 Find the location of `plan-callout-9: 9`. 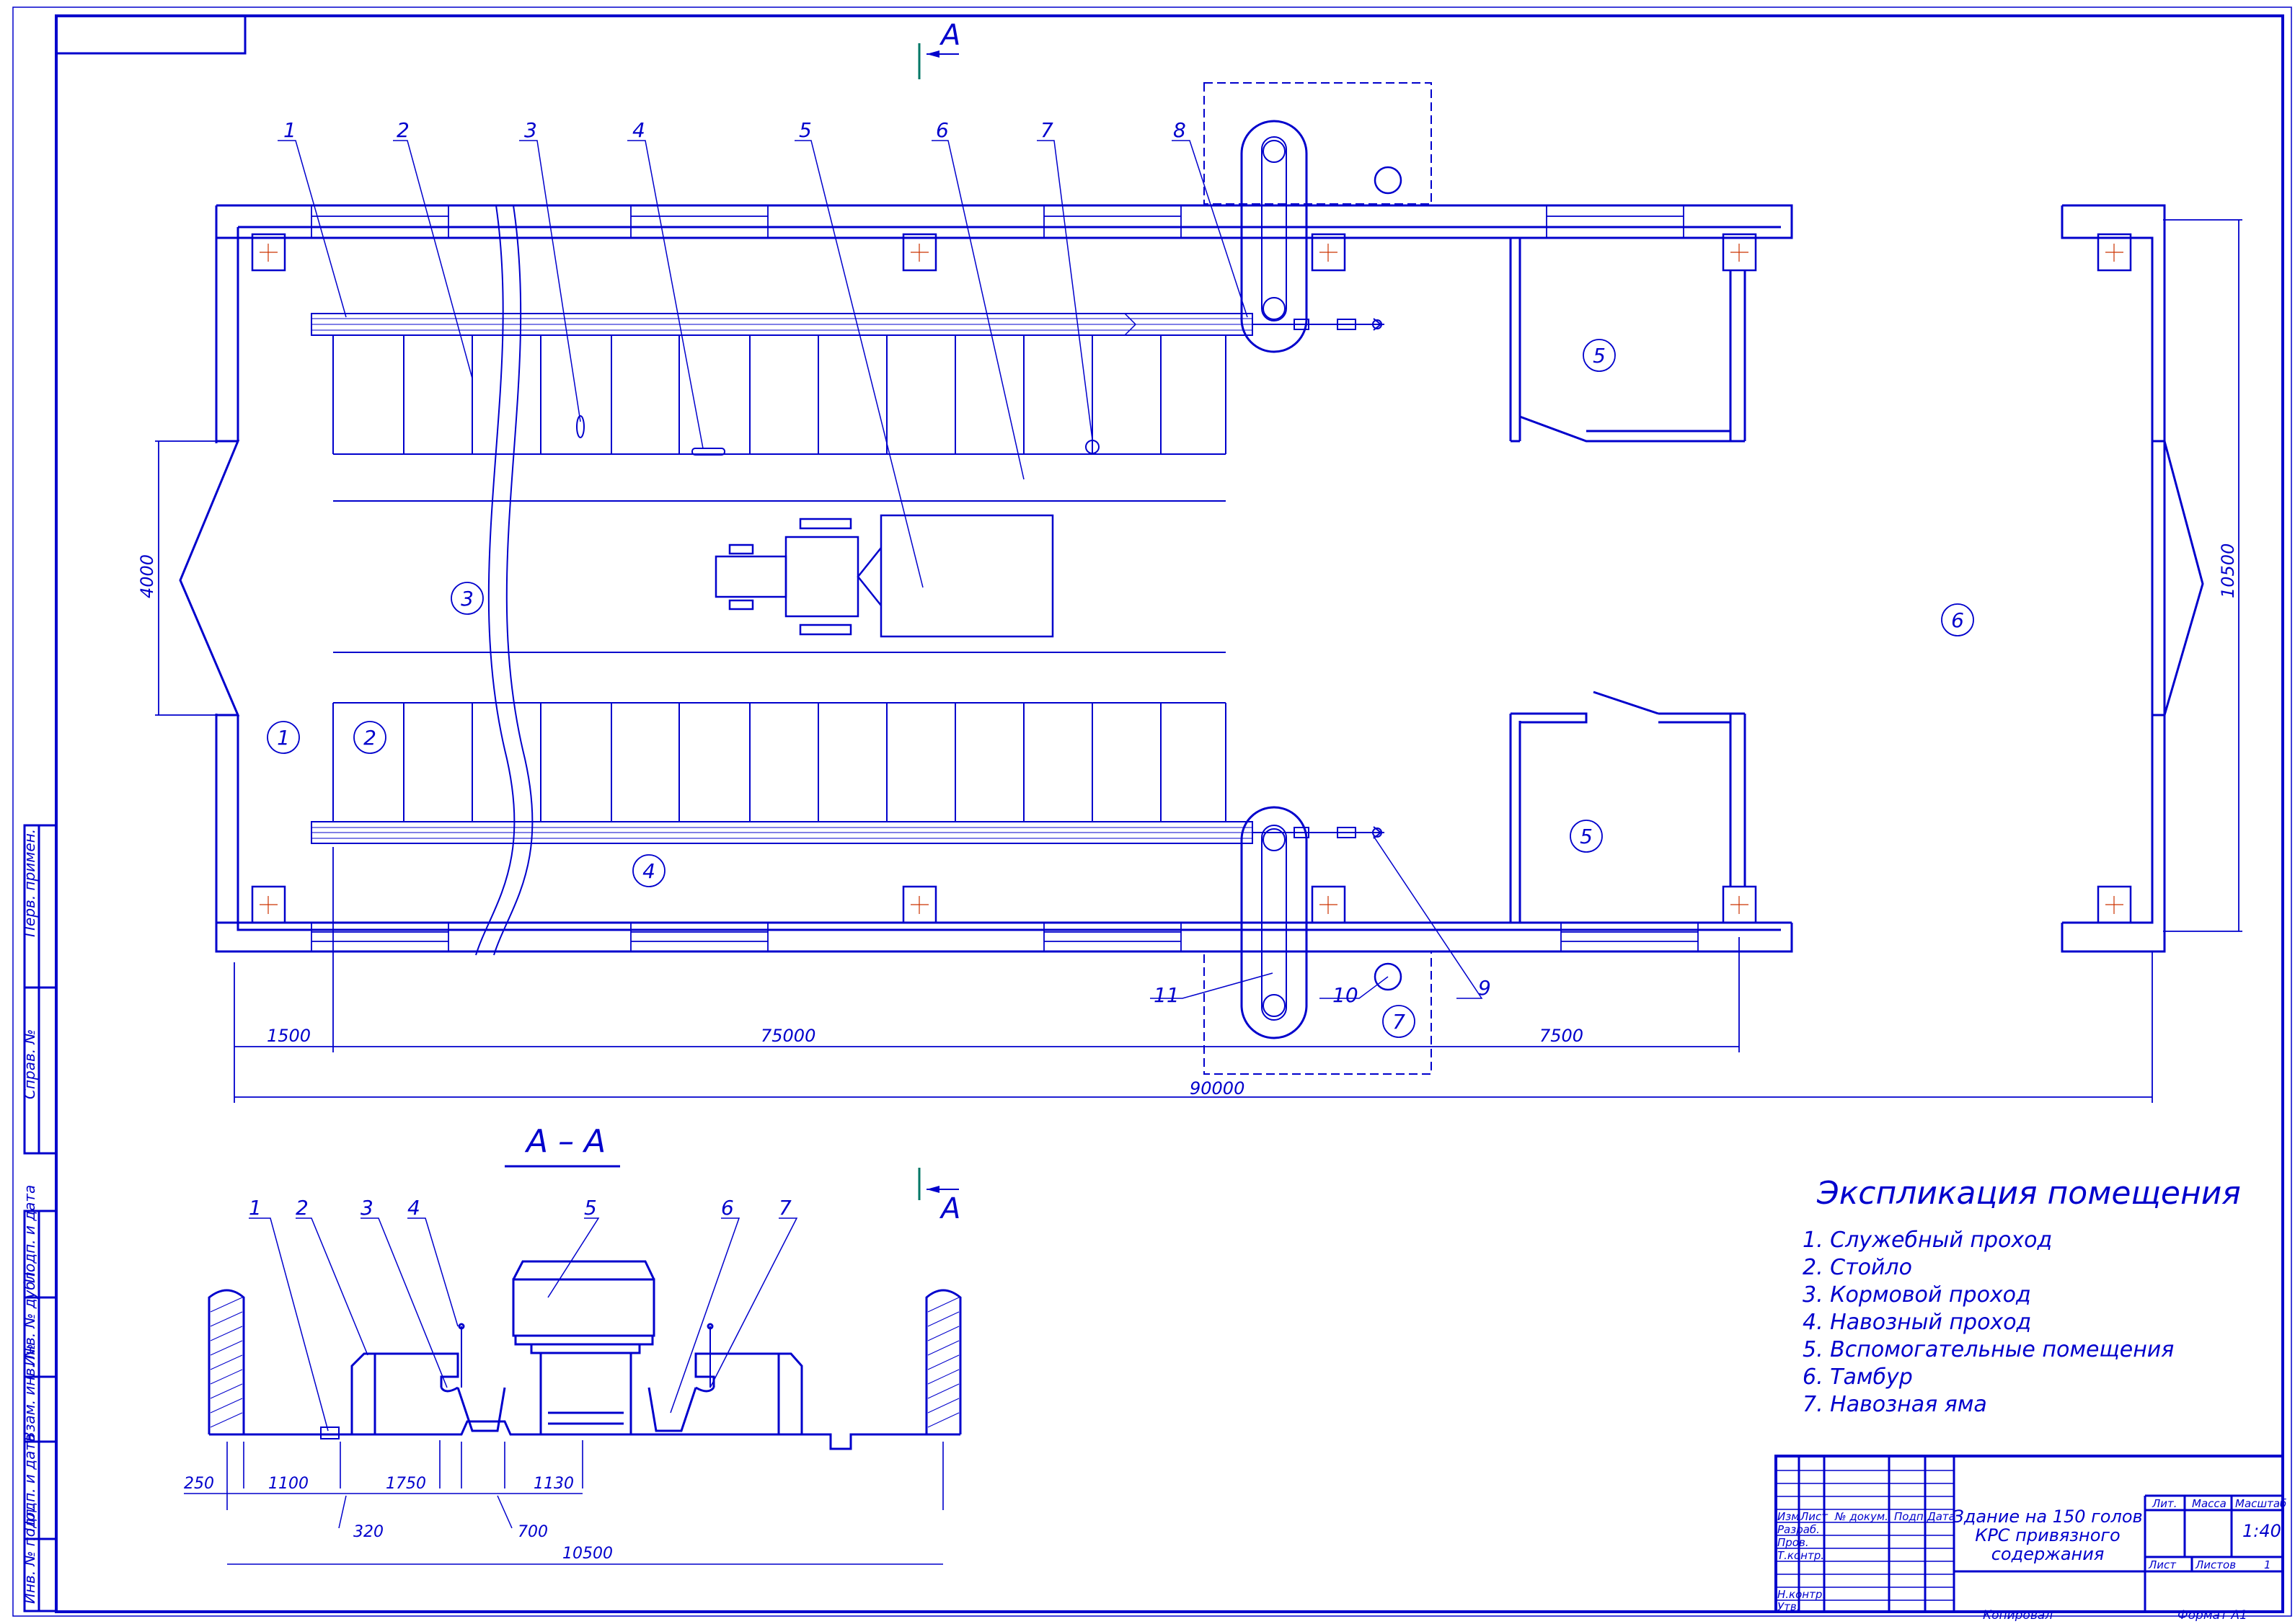

plan-callout-9: 9 is located at coordinates (1484, 988).